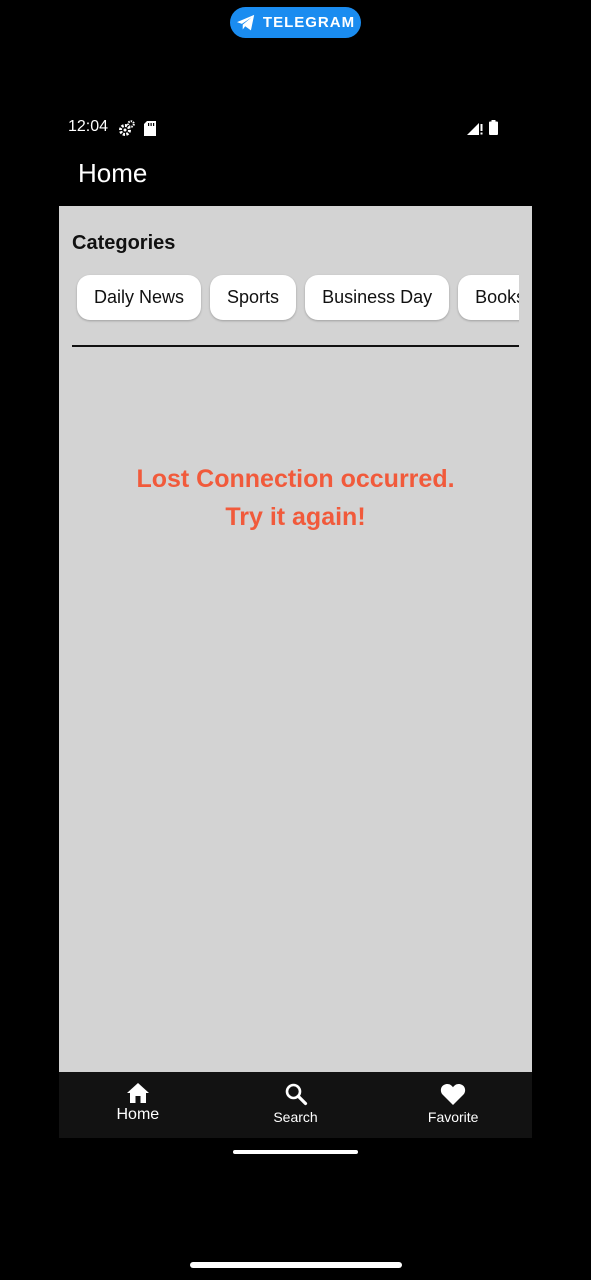  What do you see at coordinates (295, 517) in the screenshot?
I see `error-message-line-2: Try it again!` at bounding box center [295, 517].